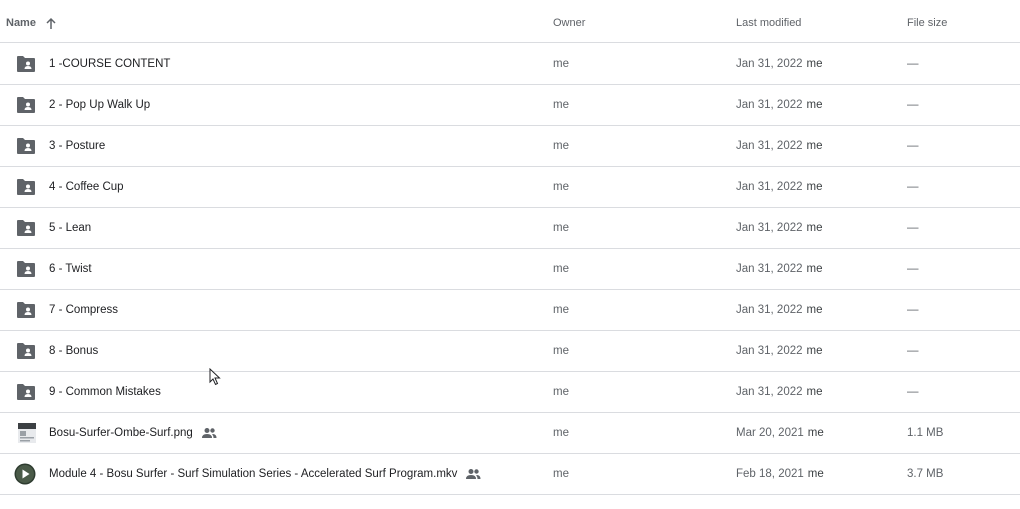  I want to click on file-row: 8 - Bonus me Jan 31, 2022 me —, so click(510, 351).